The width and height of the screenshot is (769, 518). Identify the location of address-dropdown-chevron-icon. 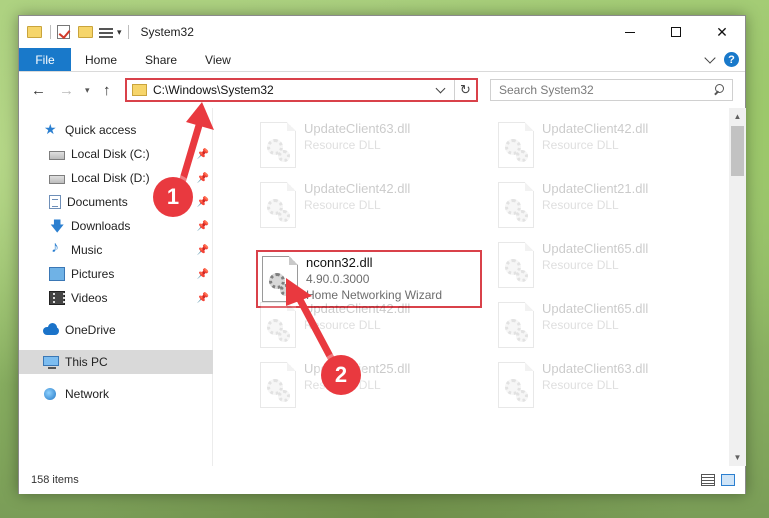
(440, 88).